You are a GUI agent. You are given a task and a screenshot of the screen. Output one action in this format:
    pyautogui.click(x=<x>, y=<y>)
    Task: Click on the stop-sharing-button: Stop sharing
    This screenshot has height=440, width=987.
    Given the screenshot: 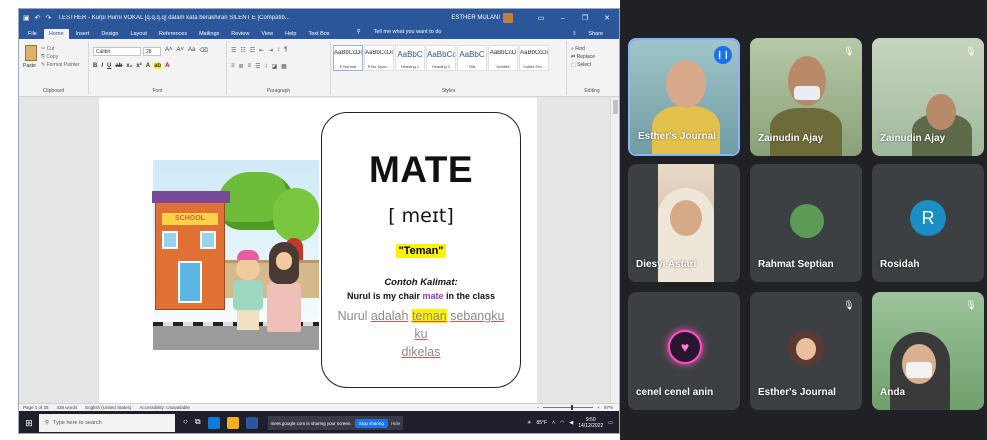 What is the action you would take?
    pyautogui.click(x=371, y=423)
    